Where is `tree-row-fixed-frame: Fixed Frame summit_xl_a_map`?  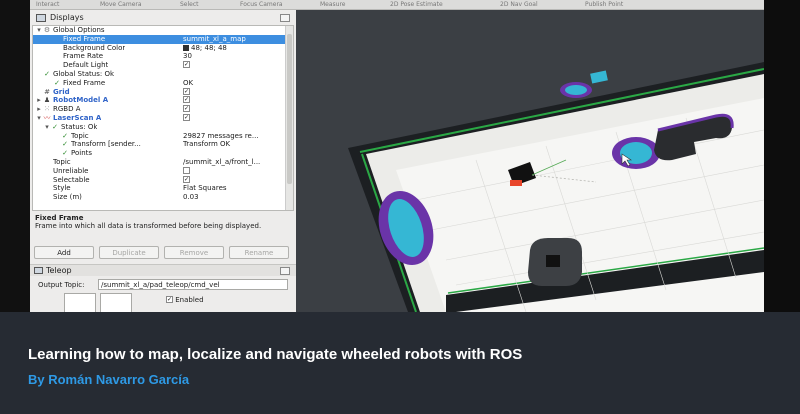 tree-row-fixed-frame: Fixed Frame summit_xl_a_map is located at coordinates (159, 39).